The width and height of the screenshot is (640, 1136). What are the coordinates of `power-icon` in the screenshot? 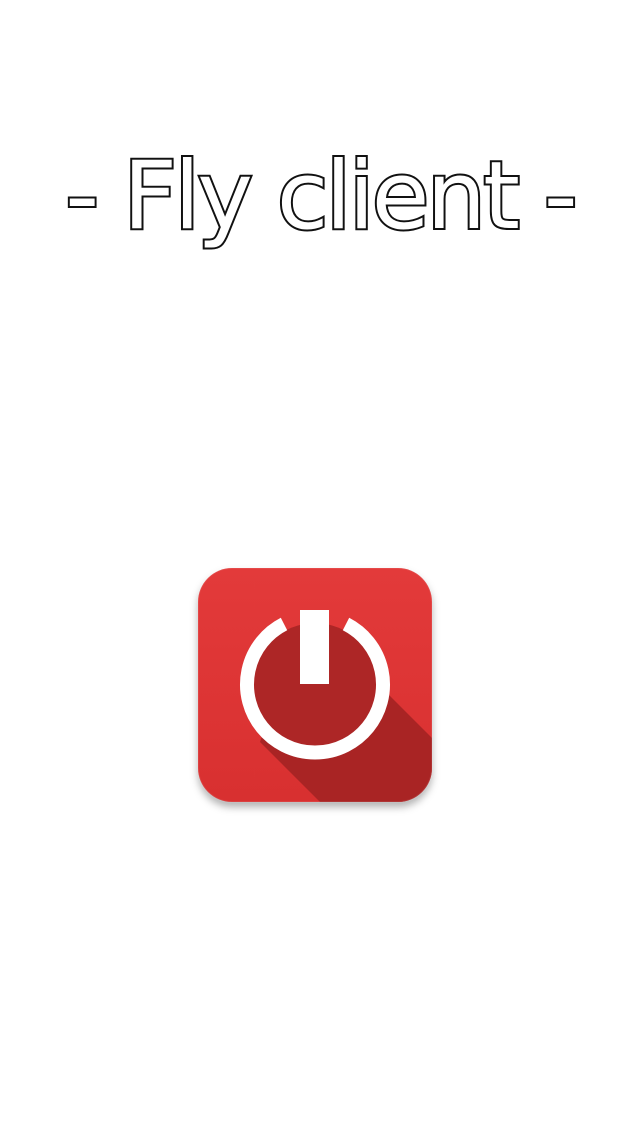 It's located at (315, 685).